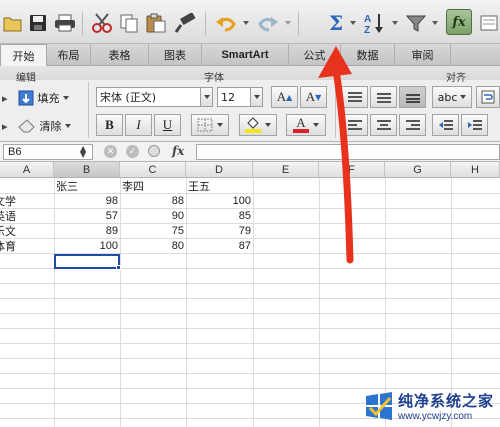 This screenshot has width=500, height=427. I want to click on group-title-edit: 编辑, so click(26, 78).